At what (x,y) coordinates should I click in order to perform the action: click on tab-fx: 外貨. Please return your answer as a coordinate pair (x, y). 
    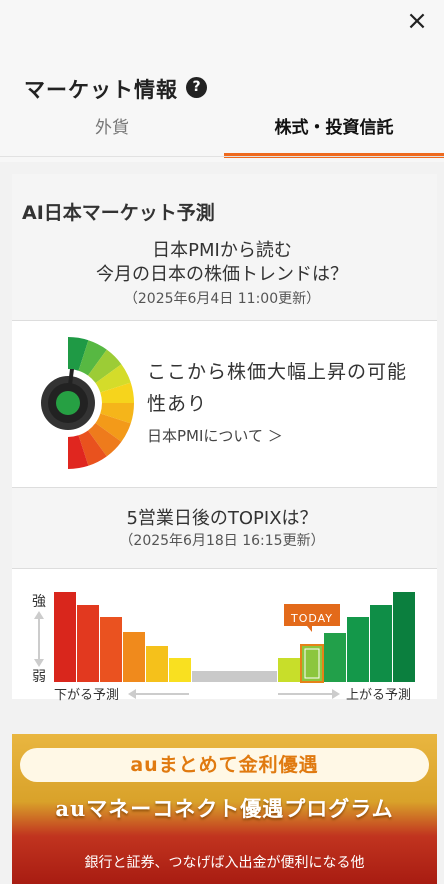
    Looking at the image, I should click on (112, 133).